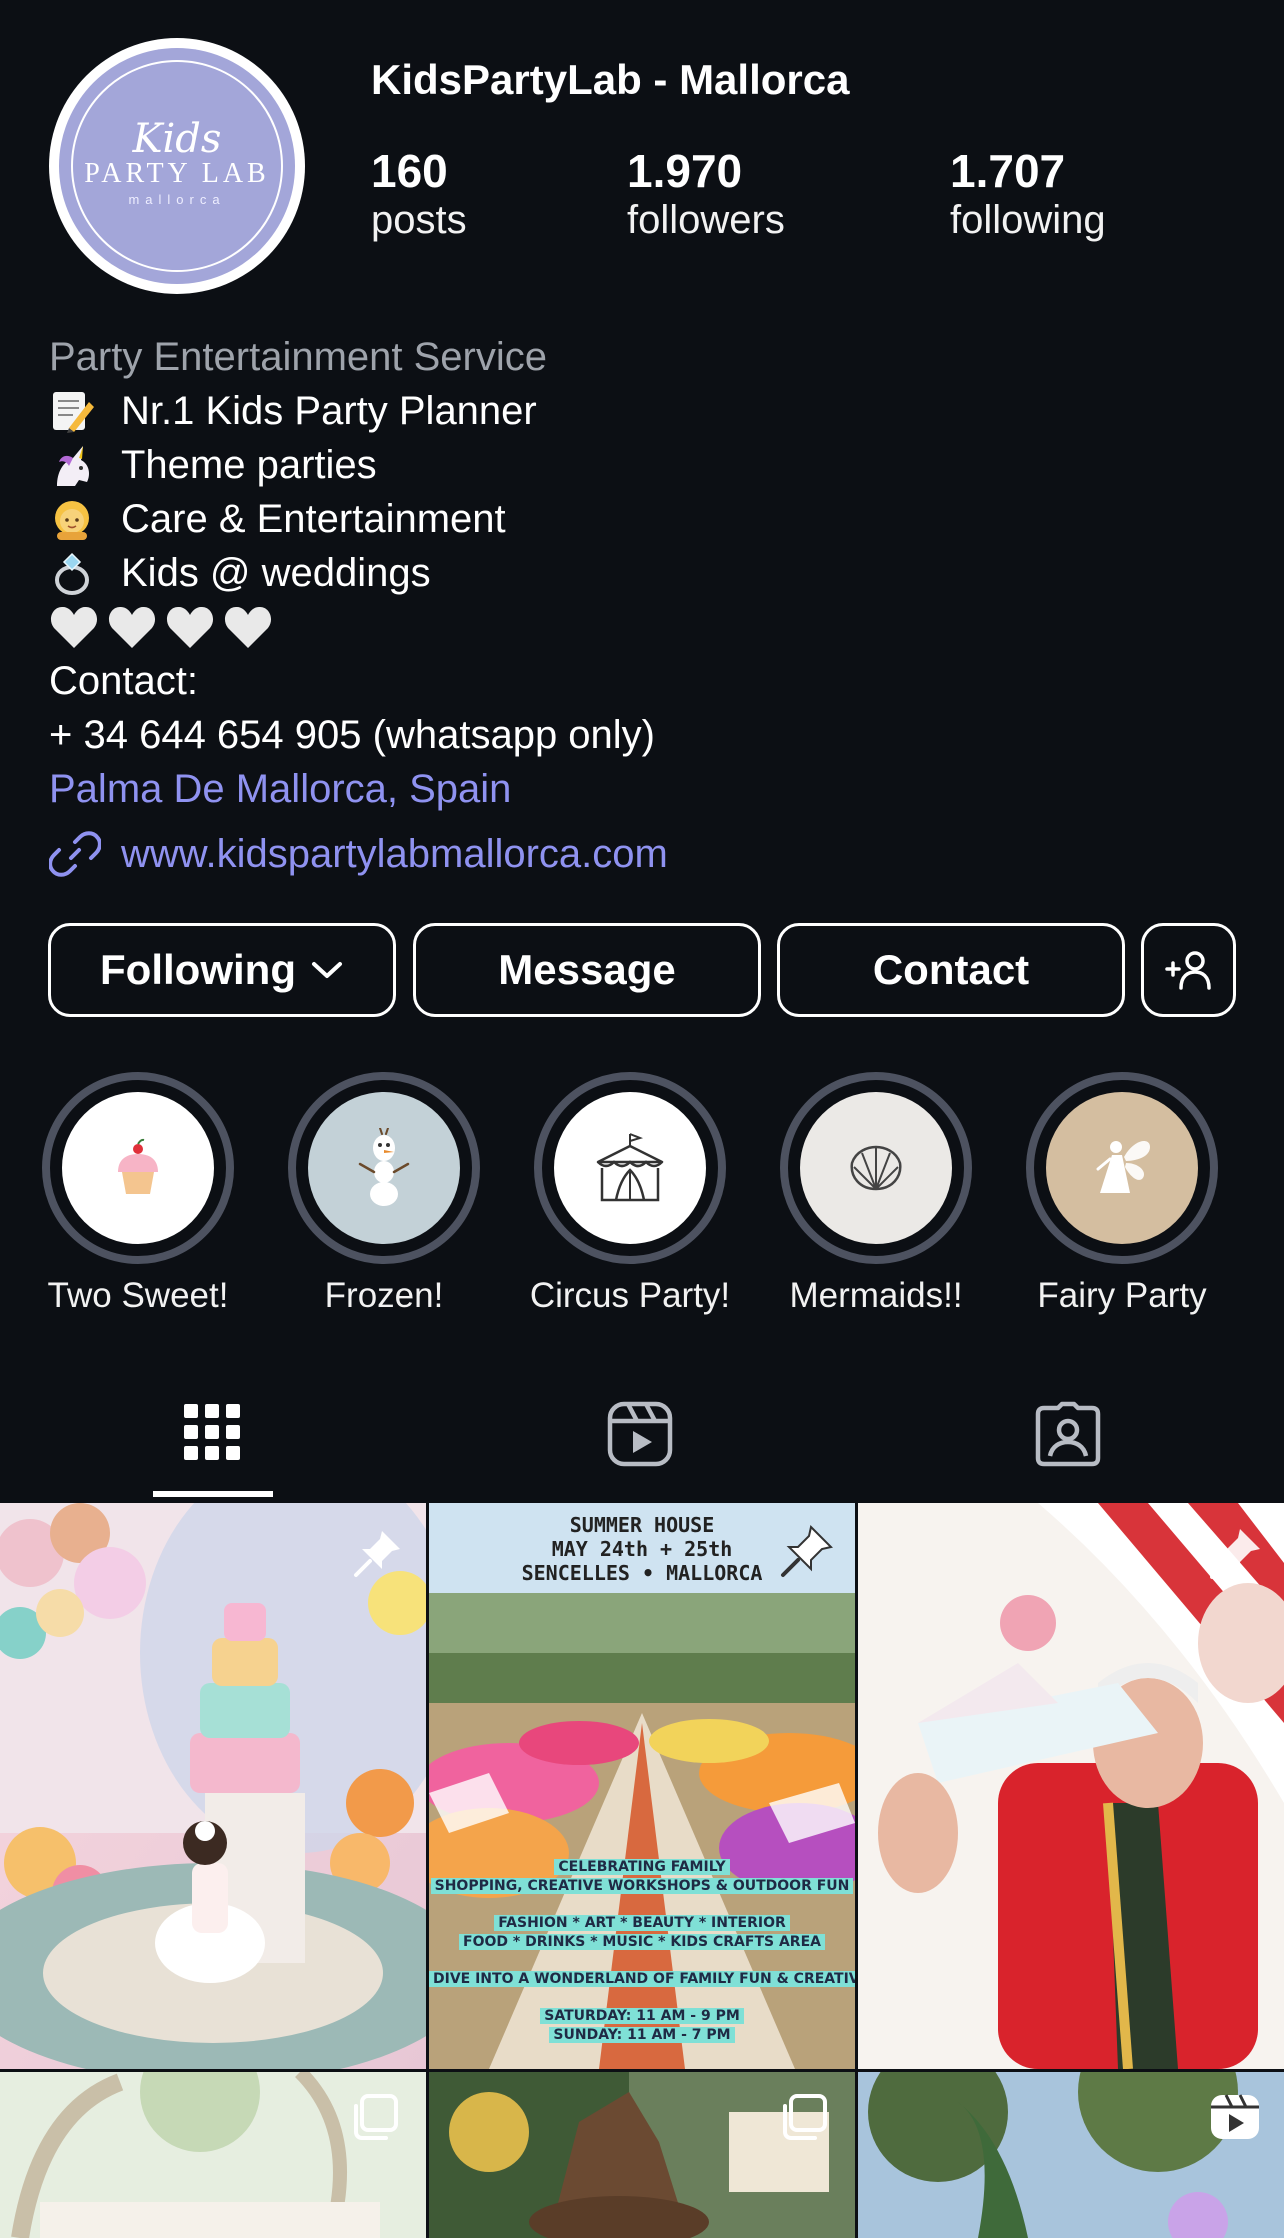 The height and width of the screenshot is (2238, 1284). I want to click on poster-band: SATURDAY: 11 AM - 9 PM, so click(642, 2016).